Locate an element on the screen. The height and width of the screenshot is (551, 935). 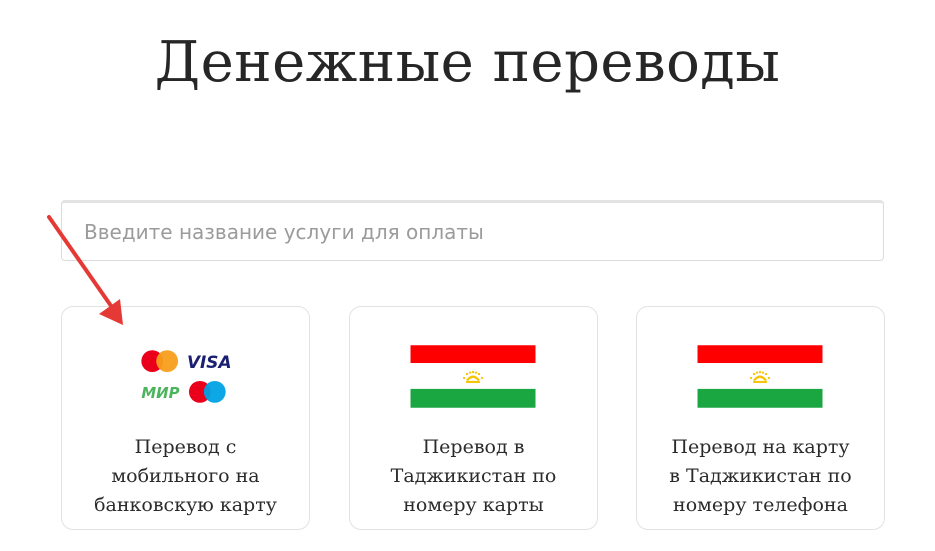
card-label-line: в Таджикистан по is located at coordinates (760, 476).